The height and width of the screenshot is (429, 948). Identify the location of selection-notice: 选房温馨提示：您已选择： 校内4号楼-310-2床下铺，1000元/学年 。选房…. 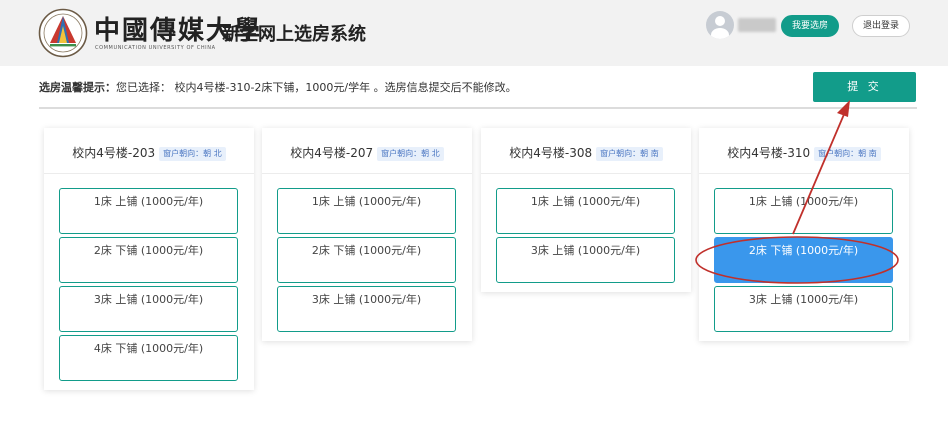
(278, 87).